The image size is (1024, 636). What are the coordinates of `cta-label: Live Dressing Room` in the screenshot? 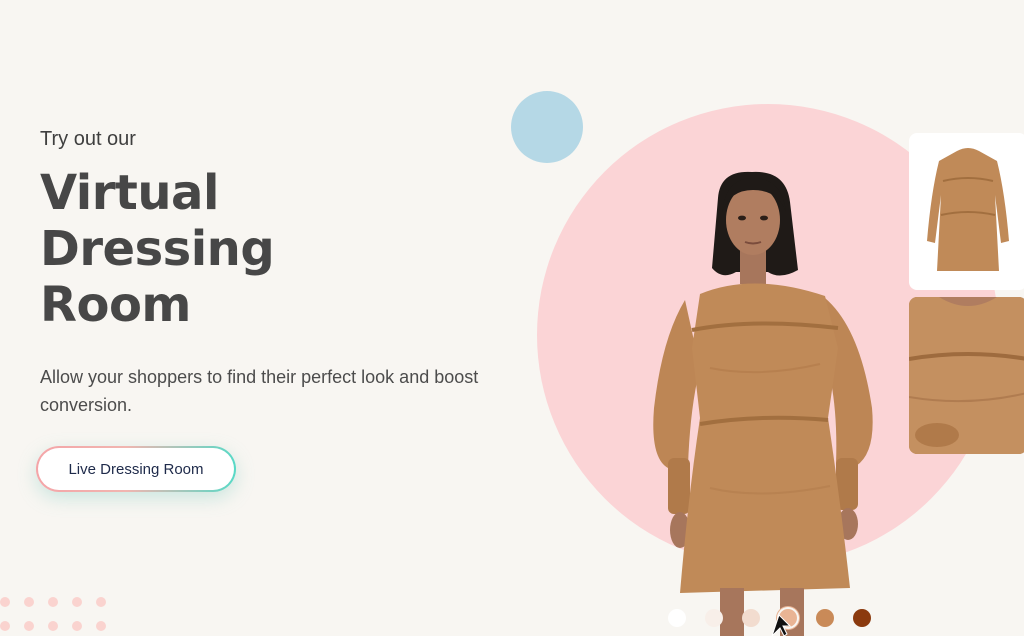 It's located at (136, 469).